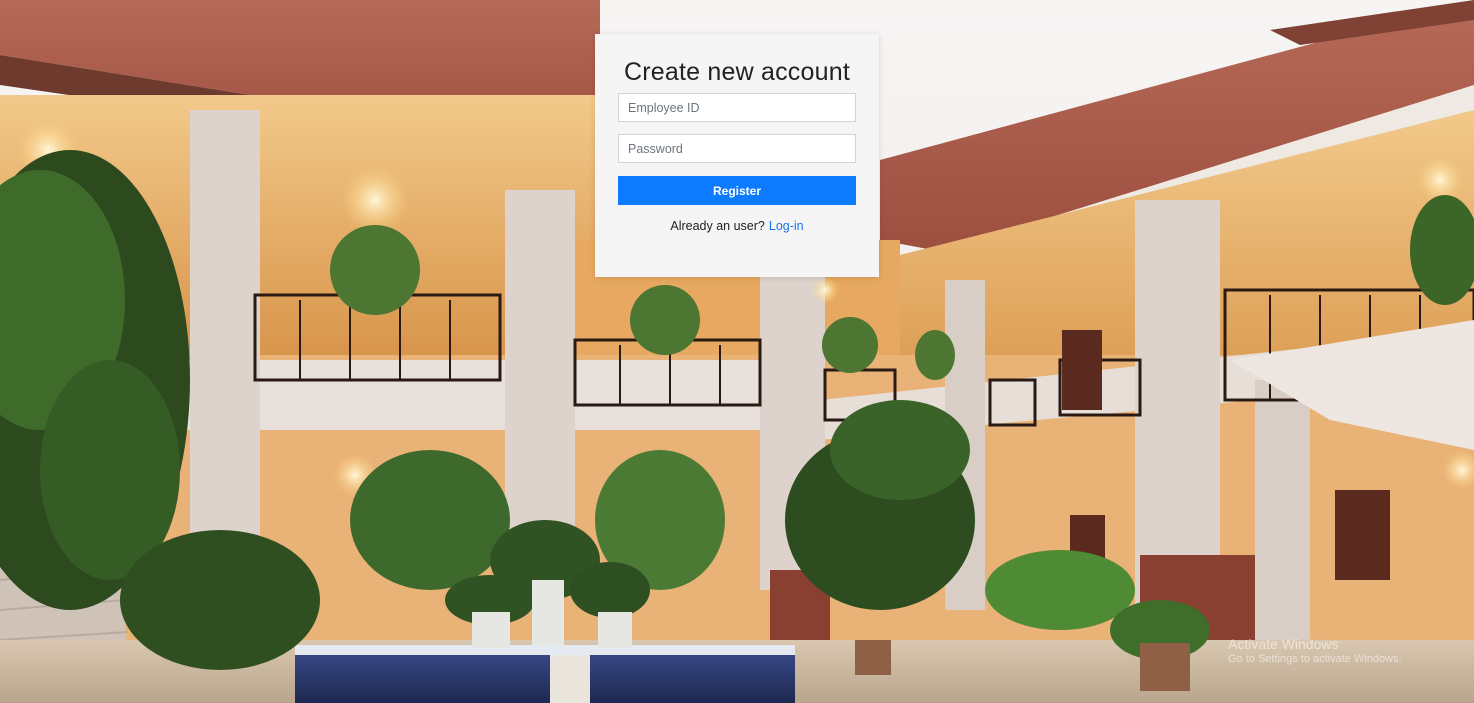 The width and height of the screenshot is (1474, 703). I want to click on page-title: Create new account, so click(737, 72).